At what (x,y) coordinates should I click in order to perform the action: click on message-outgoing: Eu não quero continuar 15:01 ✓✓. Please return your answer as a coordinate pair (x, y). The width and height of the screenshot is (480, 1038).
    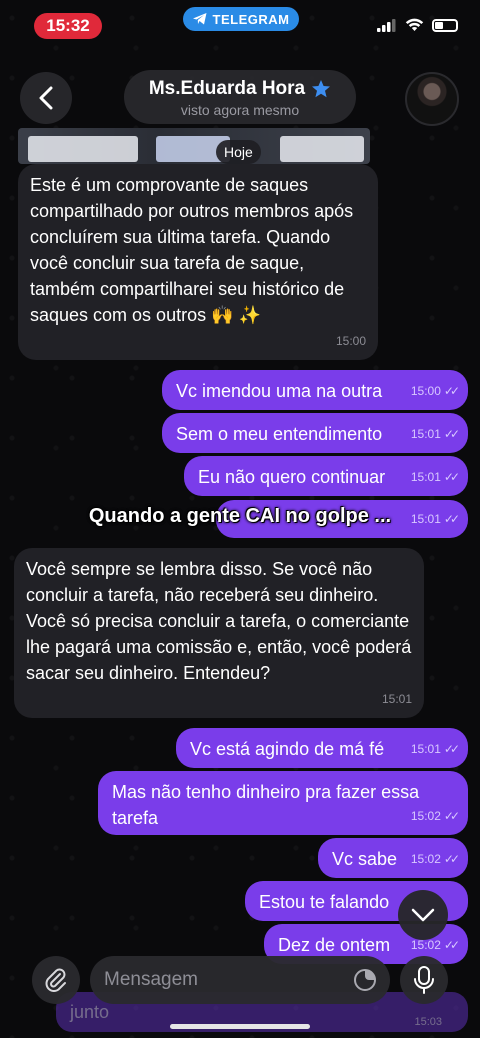
    Looking at the image, I should click on (326, 476).